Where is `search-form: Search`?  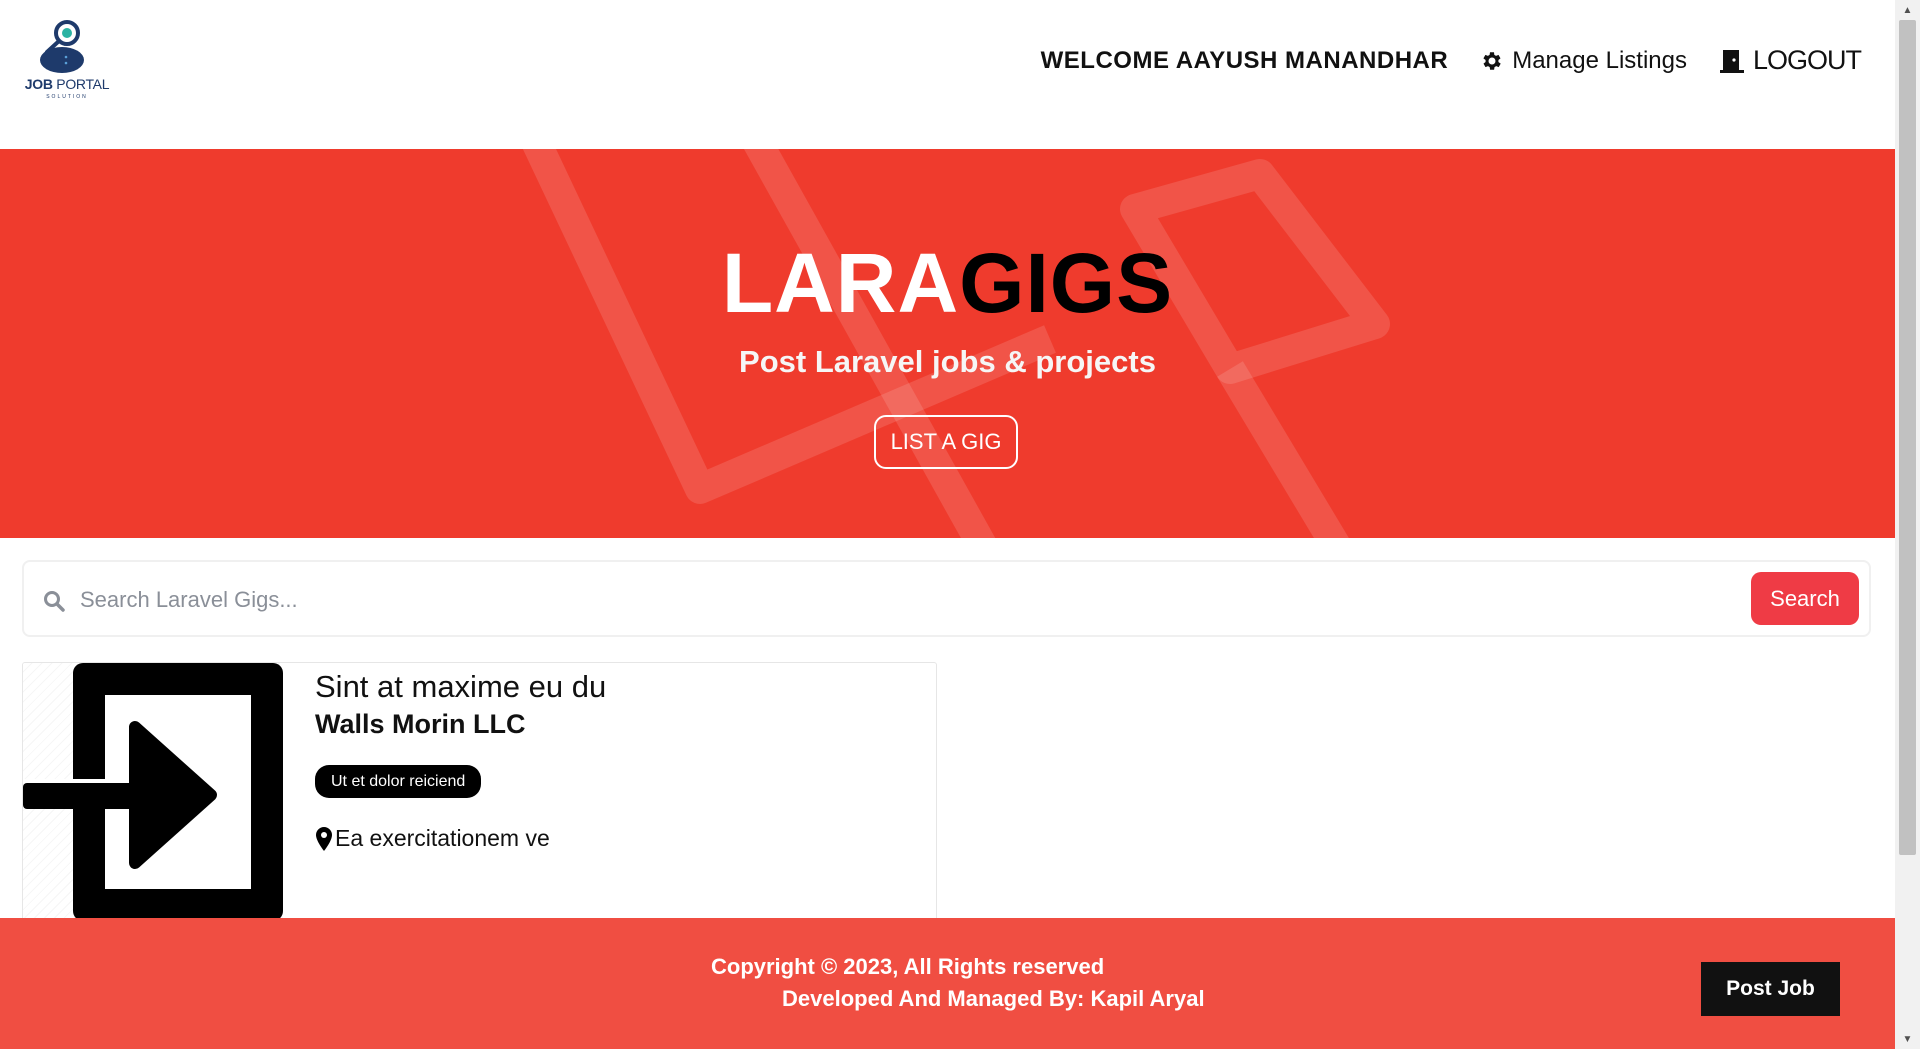
search-form: Search is located at coordinates (946, 598).